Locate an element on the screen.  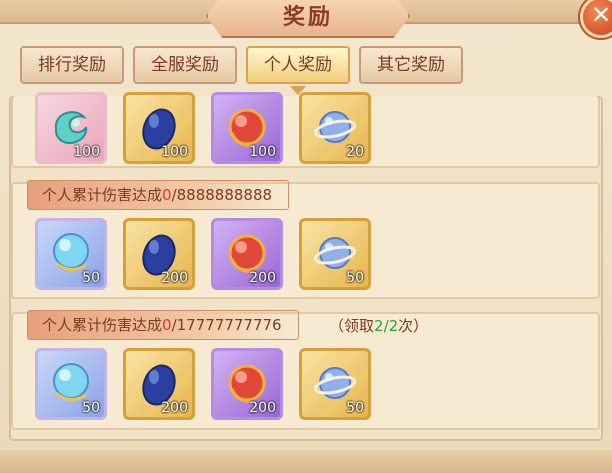
progress-target: 8888888888 is located at coordinates (224, 195).